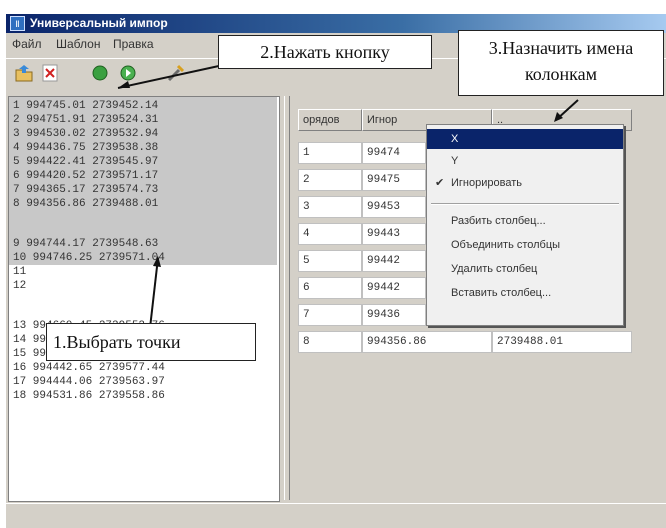 This screenshot has height=528, width=666. Describe the element at coordinates (394, 180) in the screenshot. I see `grid-cell: 99475` at that location.